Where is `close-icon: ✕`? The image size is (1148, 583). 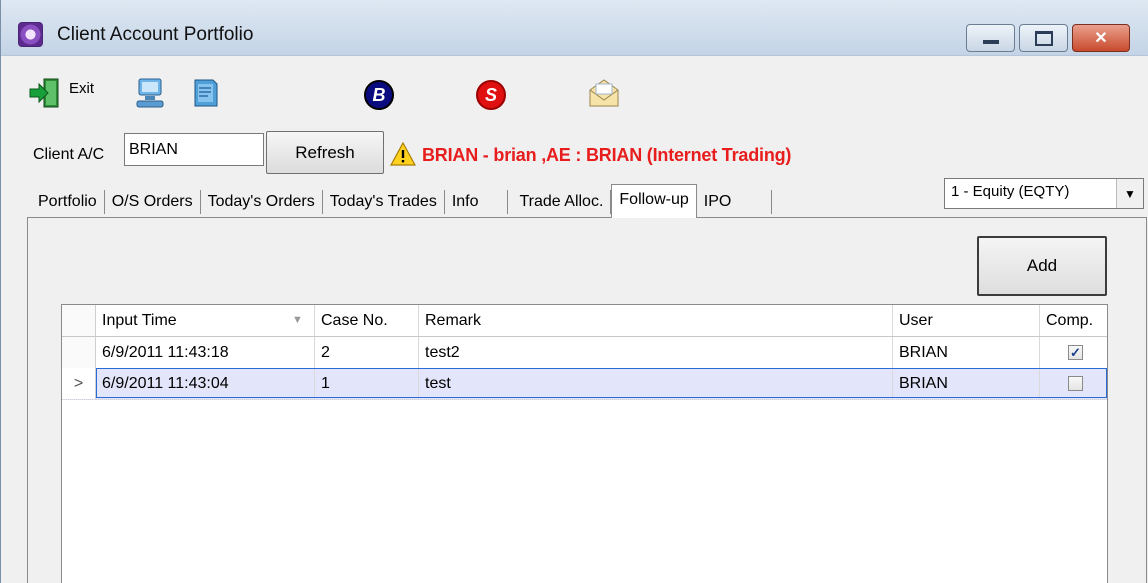
close-icon: ✕ is located at coordinates (1101, 38).